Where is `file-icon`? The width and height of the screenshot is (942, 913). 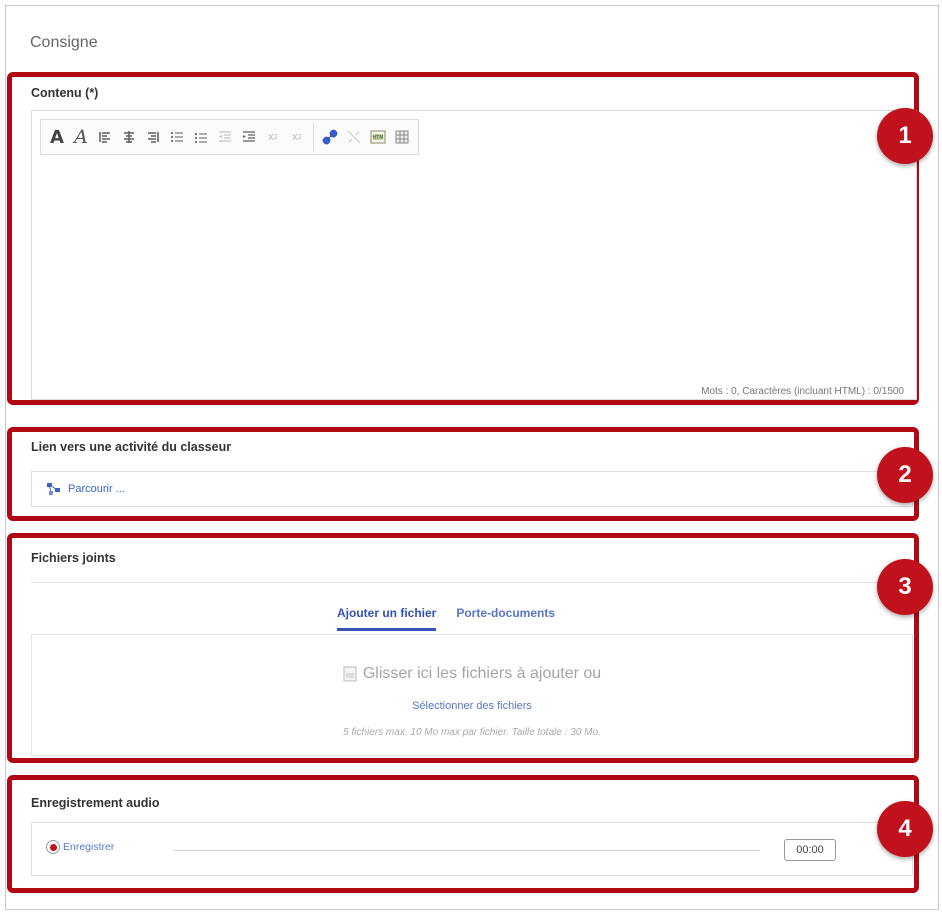 file-icon is located at coordinates (350, 674).